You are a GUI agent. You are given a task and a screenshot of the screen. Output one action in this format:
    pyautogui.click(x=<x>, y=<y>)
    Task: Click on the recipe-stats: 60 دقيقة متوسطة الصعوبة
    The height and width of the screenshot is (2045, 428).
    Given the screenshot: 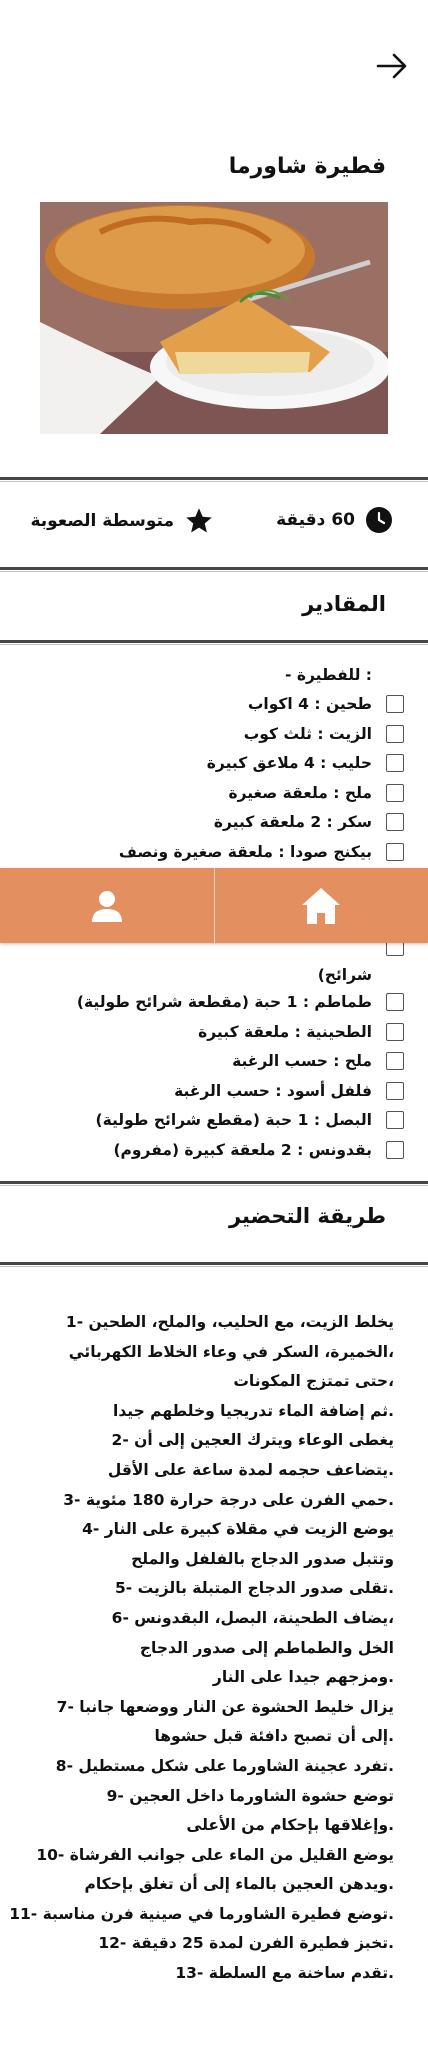 What is the action you would take?
    pyautogui.click(x=214, y=523)
    